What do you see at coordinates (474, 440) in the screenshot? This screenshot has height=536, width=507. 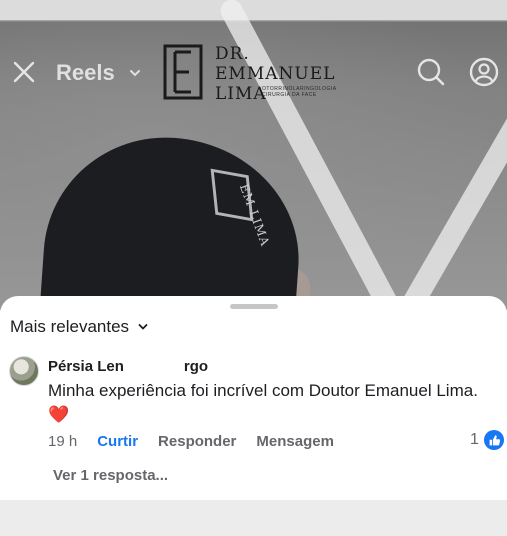 I see `like-count: 1` at bounding box center [474, 440].